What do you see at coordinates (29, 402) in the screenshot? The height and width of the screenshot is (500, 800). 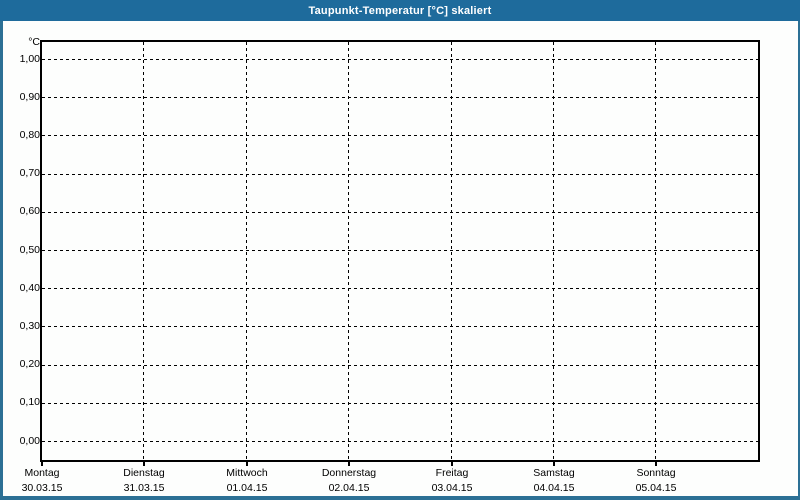 I see `y-tick-label: 0,10` at bounding box center [29, 402].